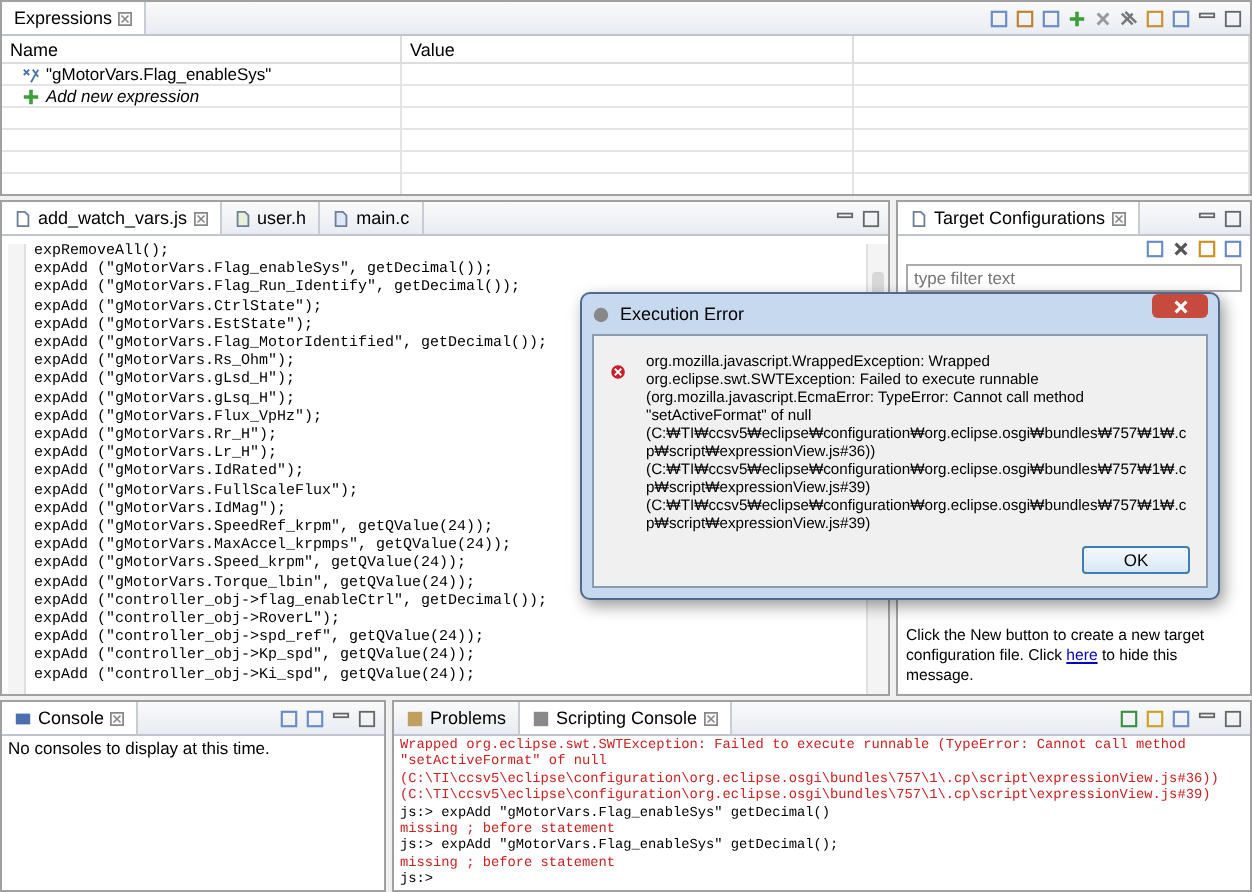 This screenshot has height=892, width=1252. I want to click on expression-cell: "gMotorVars.Flag_enableSys", so click(202, 75).